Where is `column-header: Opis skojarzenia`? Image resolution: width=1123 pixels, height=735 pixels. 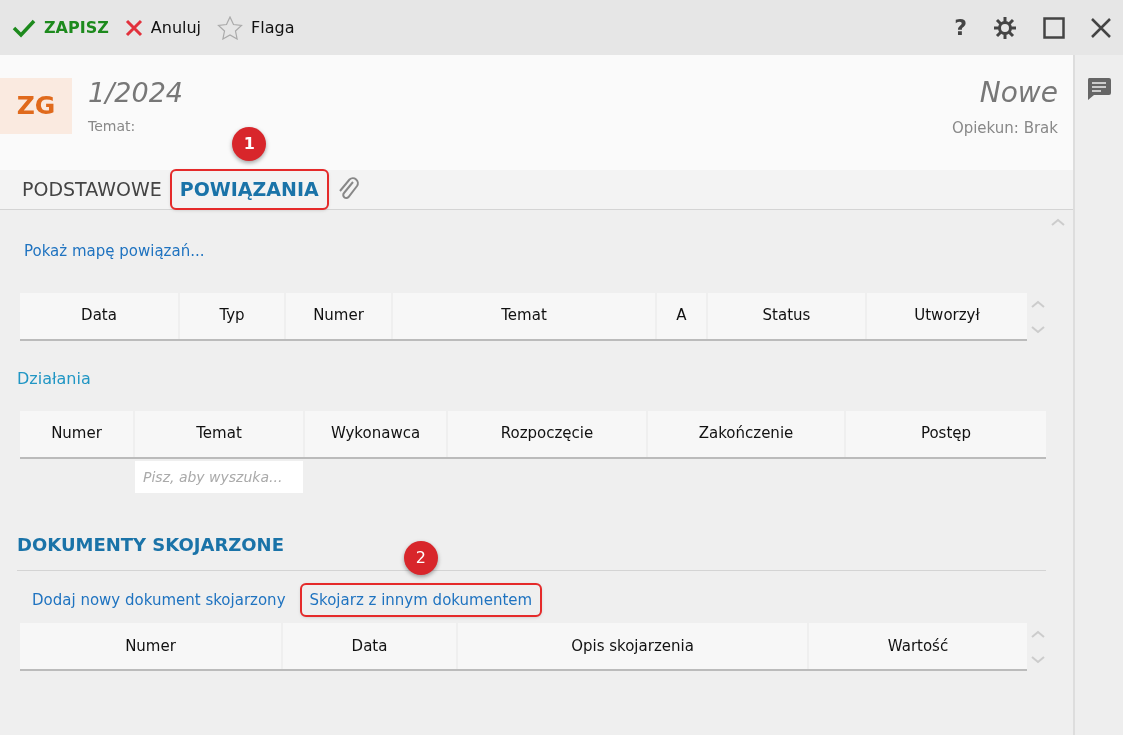
column-header: Opis skojarzenia is located at coordinates (632, 646).